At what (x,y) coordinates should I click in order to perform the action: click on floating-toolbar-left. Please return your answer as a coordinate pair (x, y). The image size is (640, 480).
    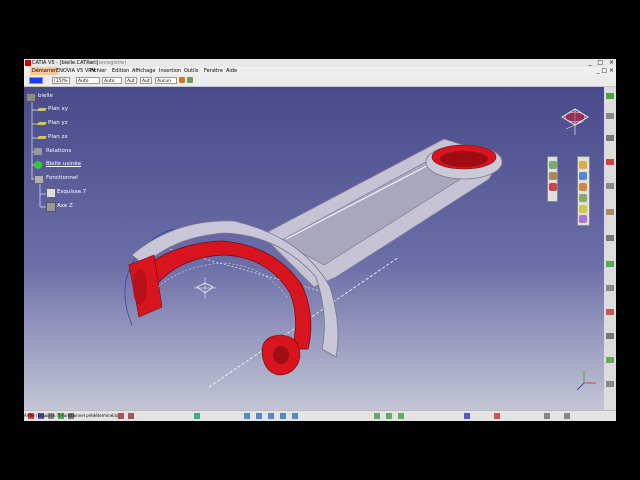
    Looking at the image, I should click on (552, 179).